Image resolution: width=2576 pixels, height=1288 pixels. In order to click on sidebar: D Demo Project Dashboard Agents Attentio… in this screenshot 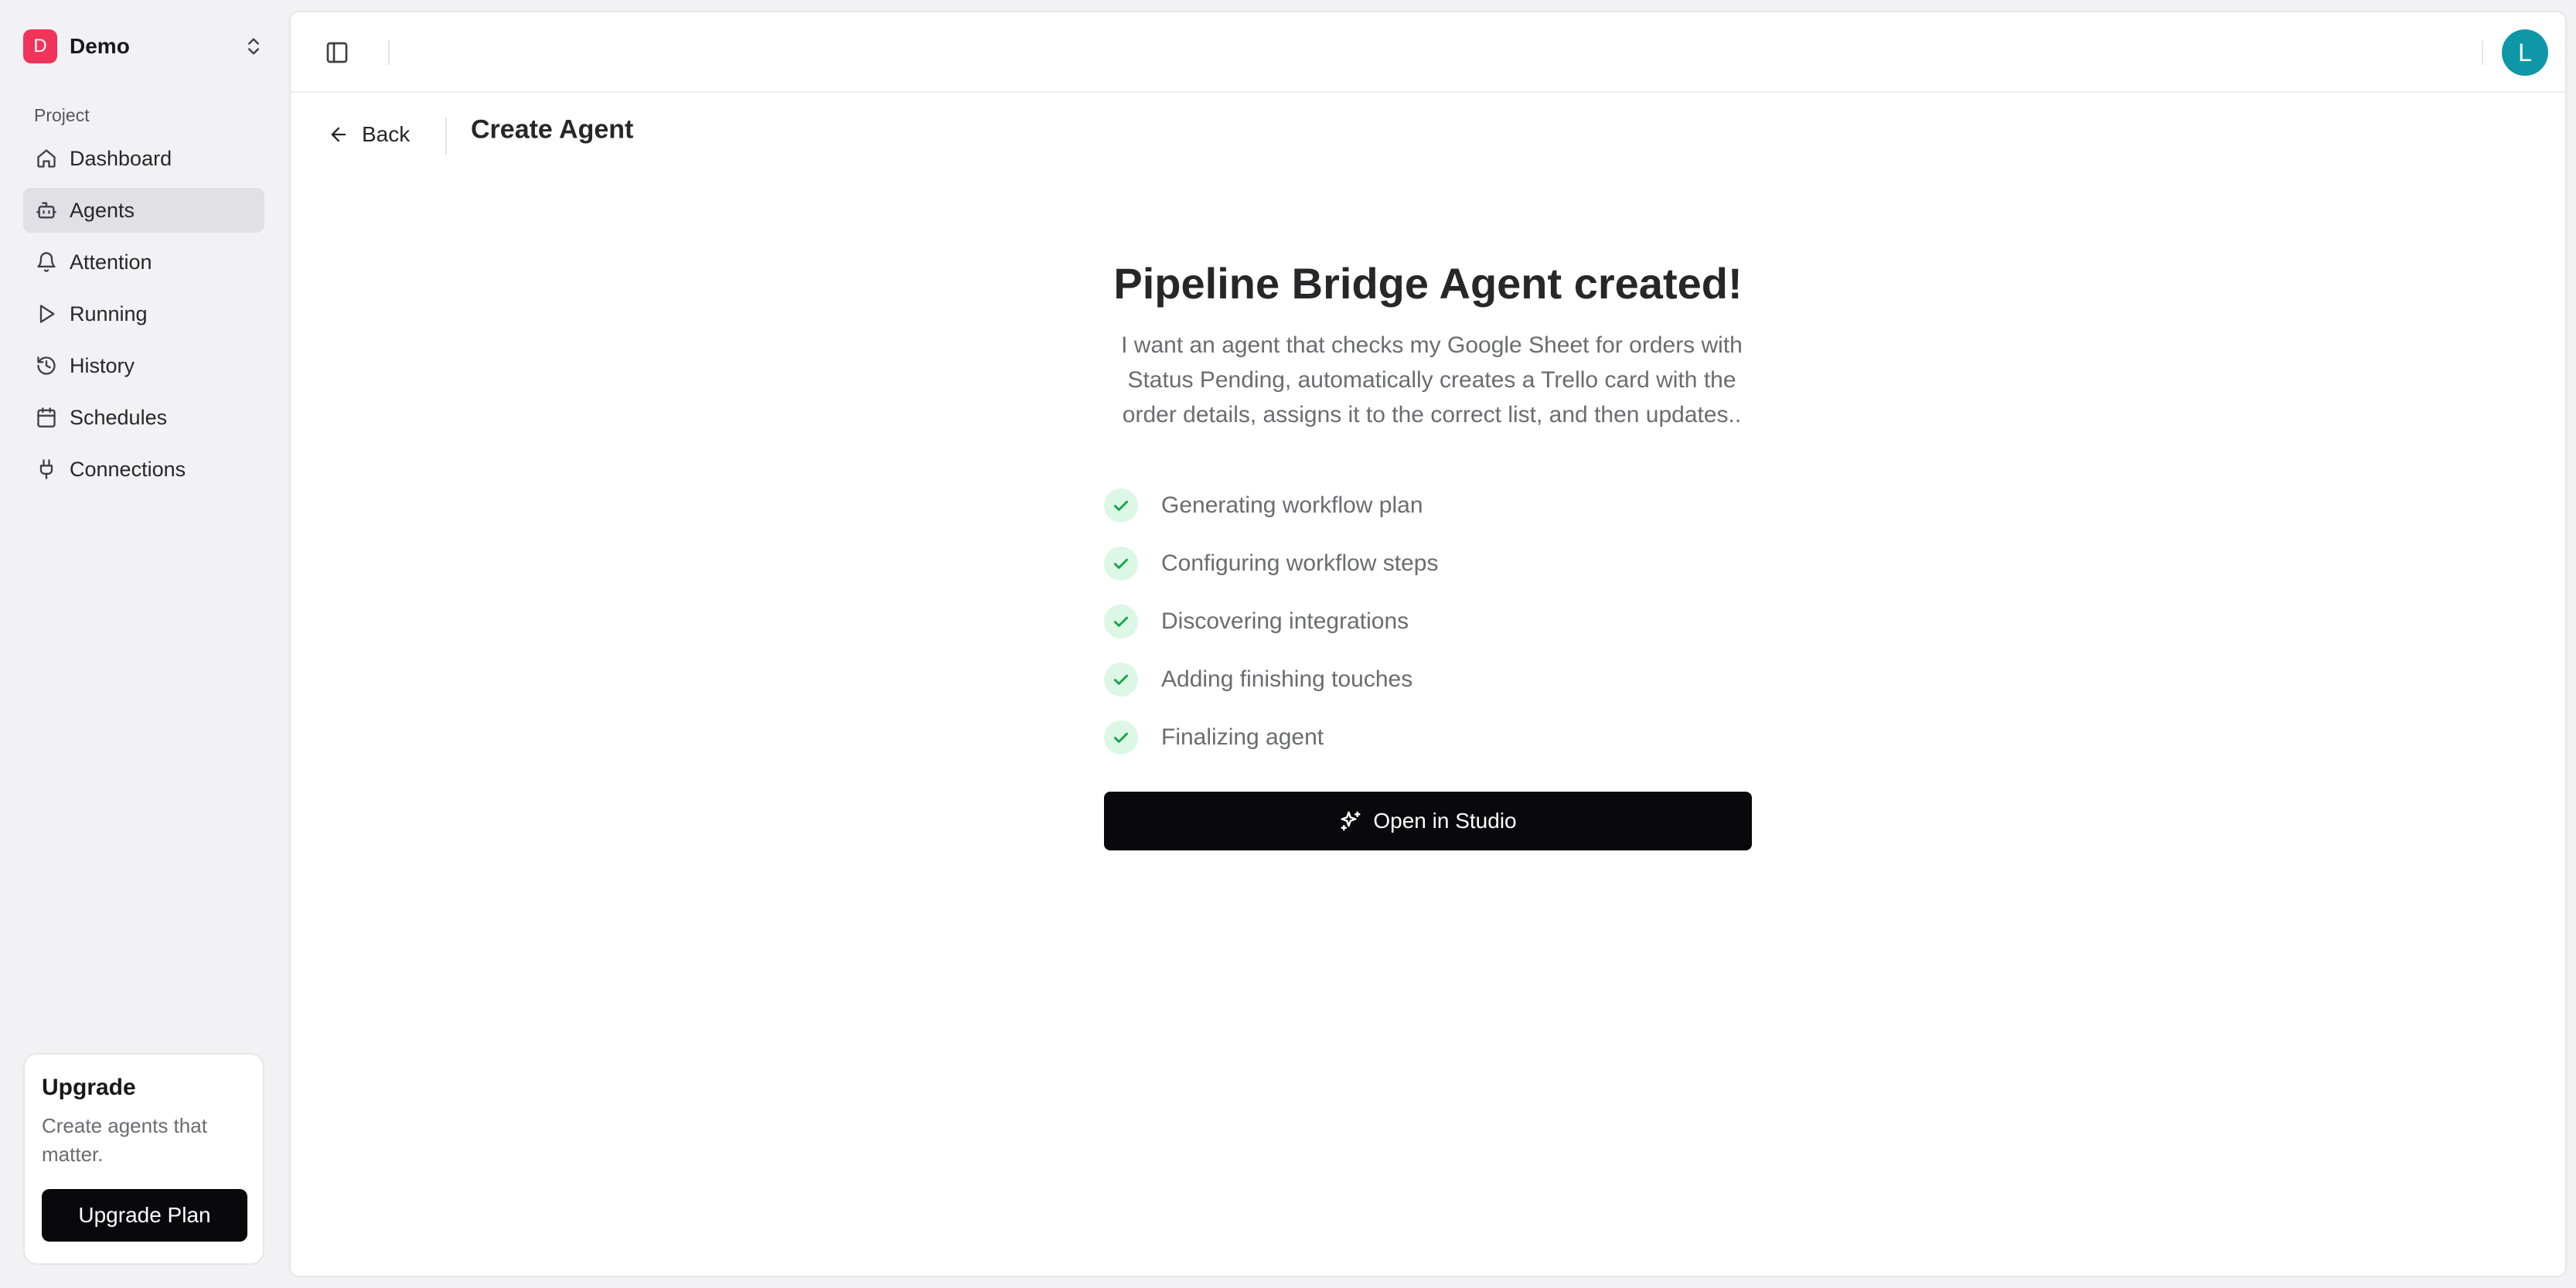, I will do `click(144, 644)`.